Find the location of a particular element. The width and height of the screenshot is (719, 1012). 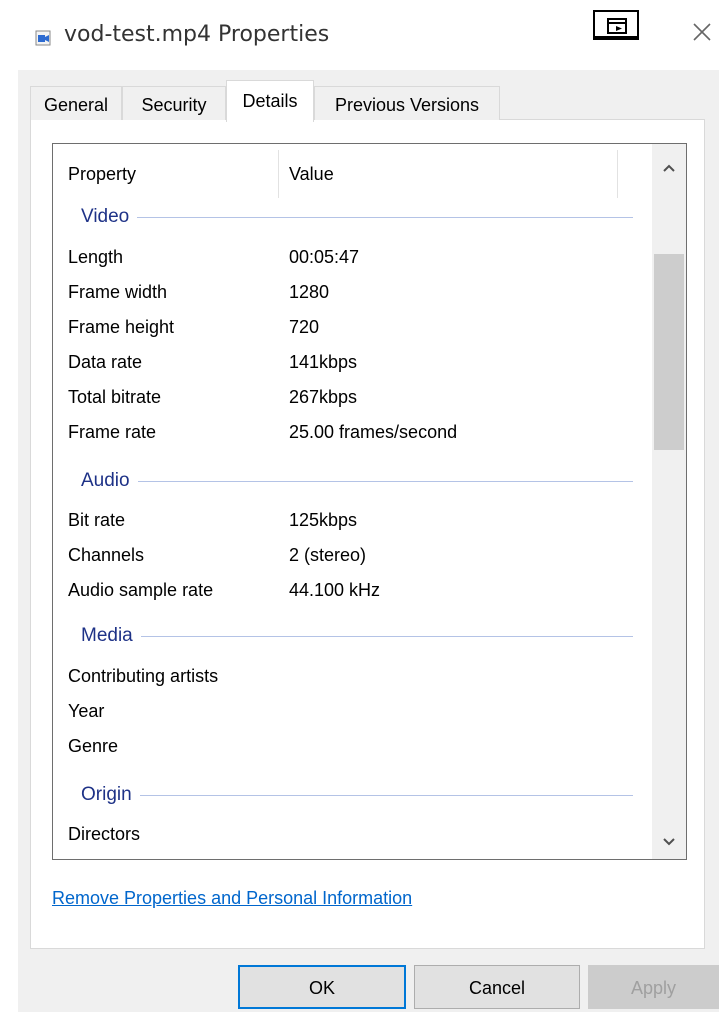

close-icon is located at coordinates (702, 32).